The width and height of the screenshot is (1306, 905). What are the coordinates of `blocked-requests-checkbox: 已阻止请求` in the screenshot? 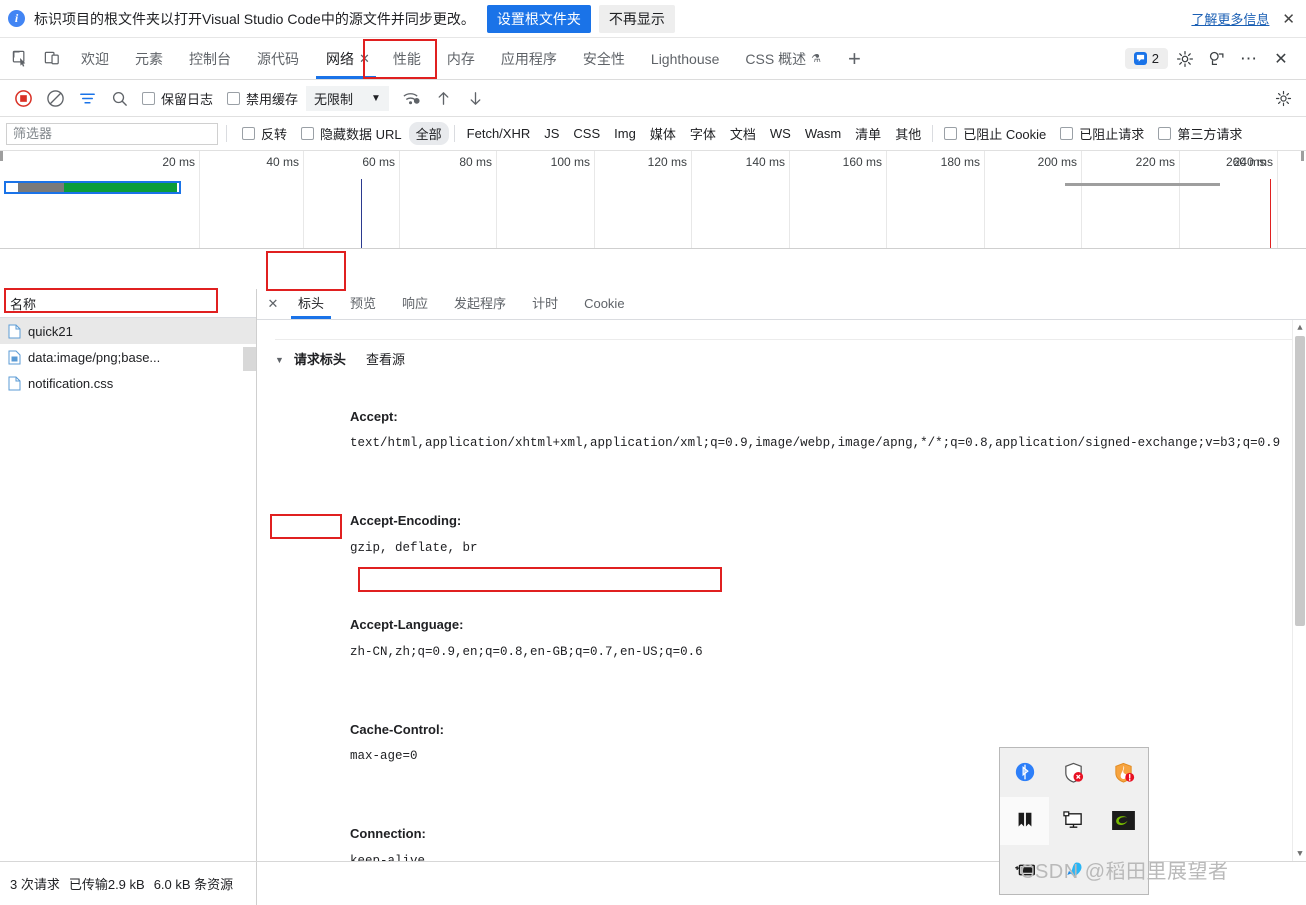 It's located at (1102, 133).